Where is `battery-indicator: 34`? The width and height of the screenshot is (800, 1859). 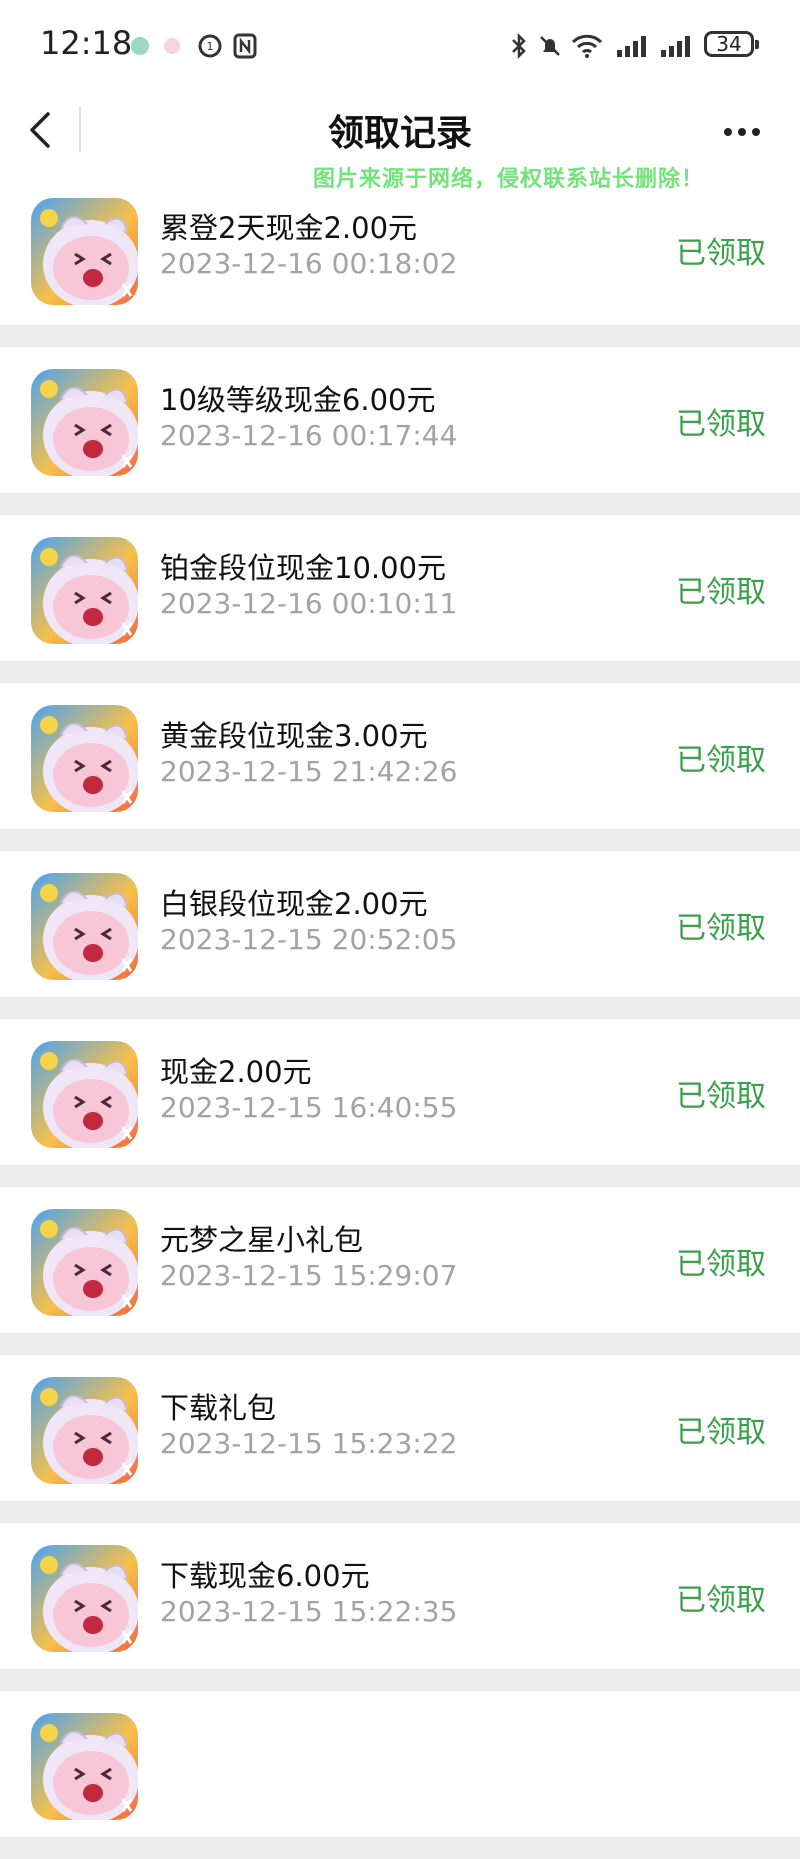
battery-indicator: 34 is located at coordinates (731, 44).